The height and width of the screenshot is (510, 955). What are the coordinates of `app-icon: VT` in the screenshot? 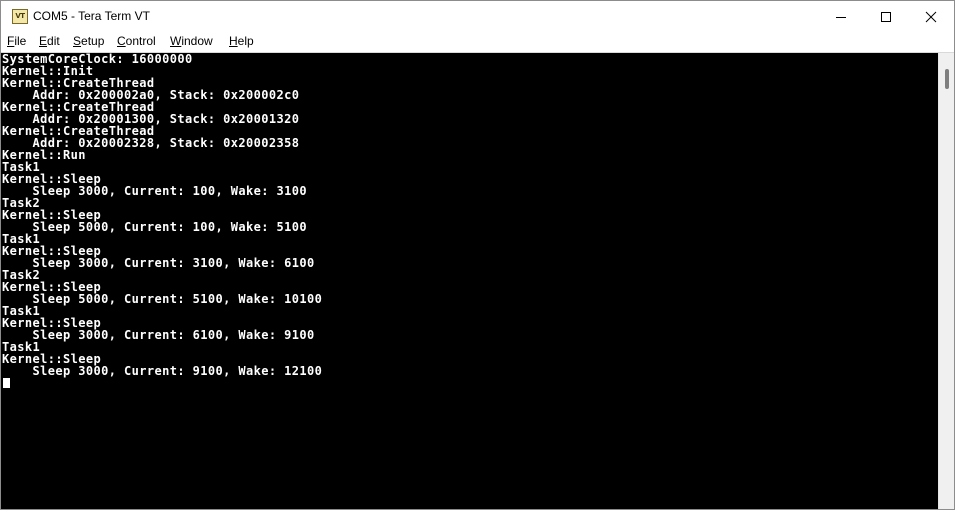 It's located at (20, 16).